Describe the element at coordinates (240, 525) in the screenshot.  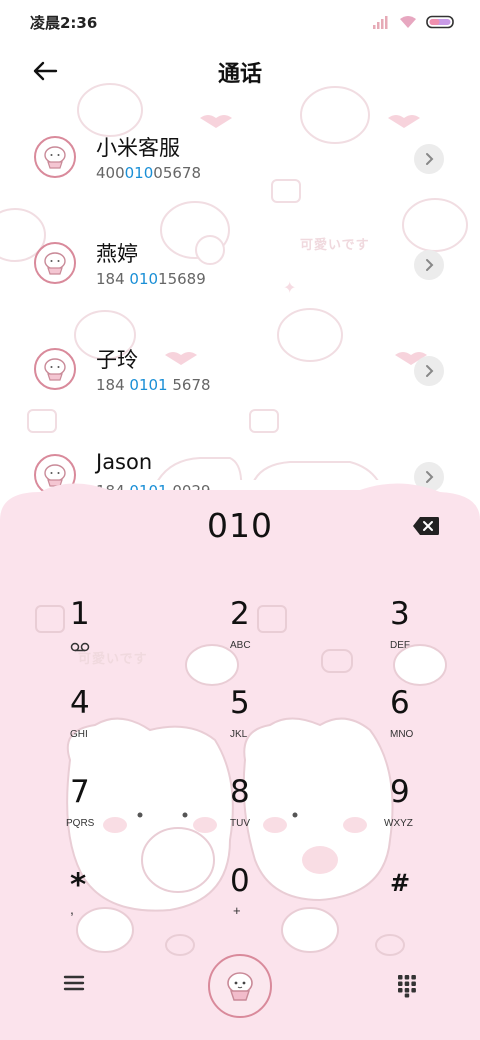
I see `dial-number-display: 010` at that location.